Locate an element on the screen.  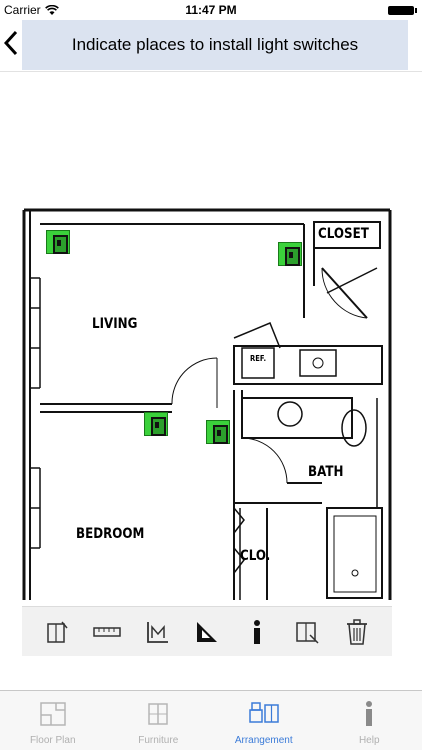
room-label-ref: REF. is located at coordinates (258, 358).